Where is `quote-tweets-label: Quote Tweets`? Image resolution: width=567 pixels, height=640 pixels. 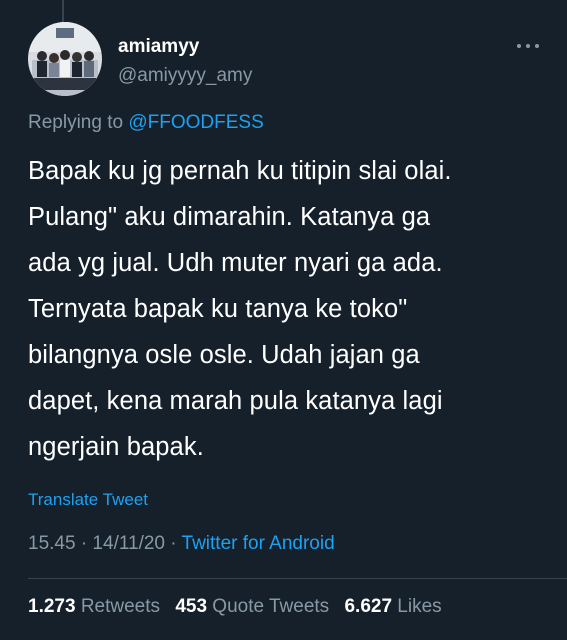 quote-tweets-label: Quote Tweets is located at coordinates (271, 606).